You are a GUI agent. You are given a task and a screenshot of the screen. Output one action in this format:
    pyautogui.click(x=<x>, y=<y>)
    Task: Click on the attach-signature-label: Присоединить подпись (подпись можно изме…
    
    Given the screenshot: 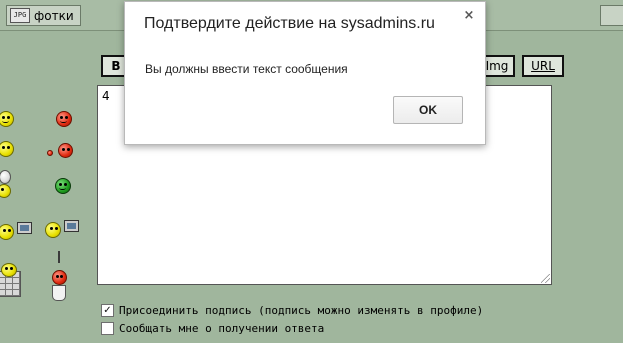 What is the action you would take?
    pyautogui.click(x=301, y=310)
    